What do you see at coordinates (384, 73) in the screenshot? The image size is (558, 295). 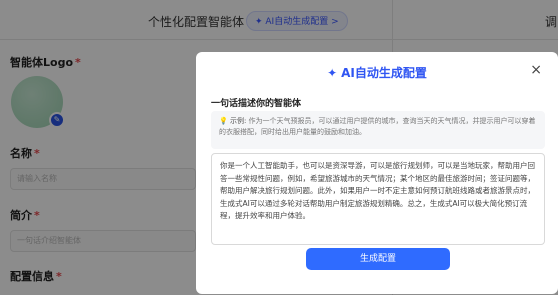 I see `modal-title-text: AI自动生成配置` at bounding box center [384, 73].